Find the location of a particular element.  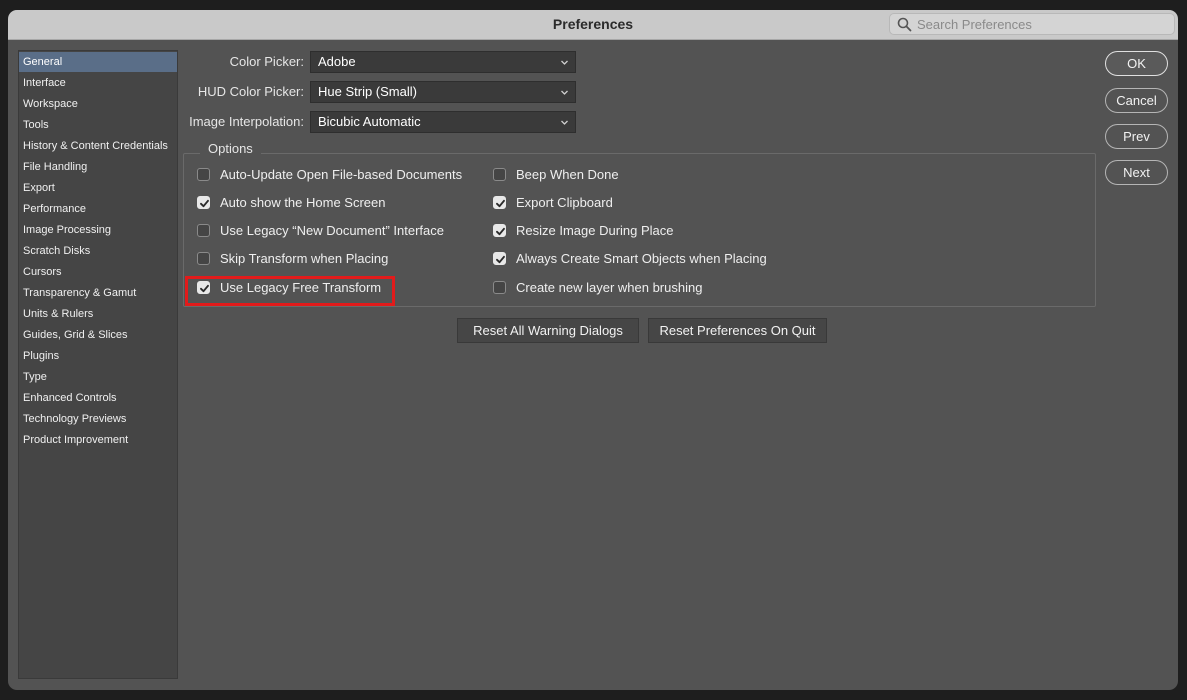

image-interpolation-select: Bicubic Automatic is located at coordinates (443, 122).